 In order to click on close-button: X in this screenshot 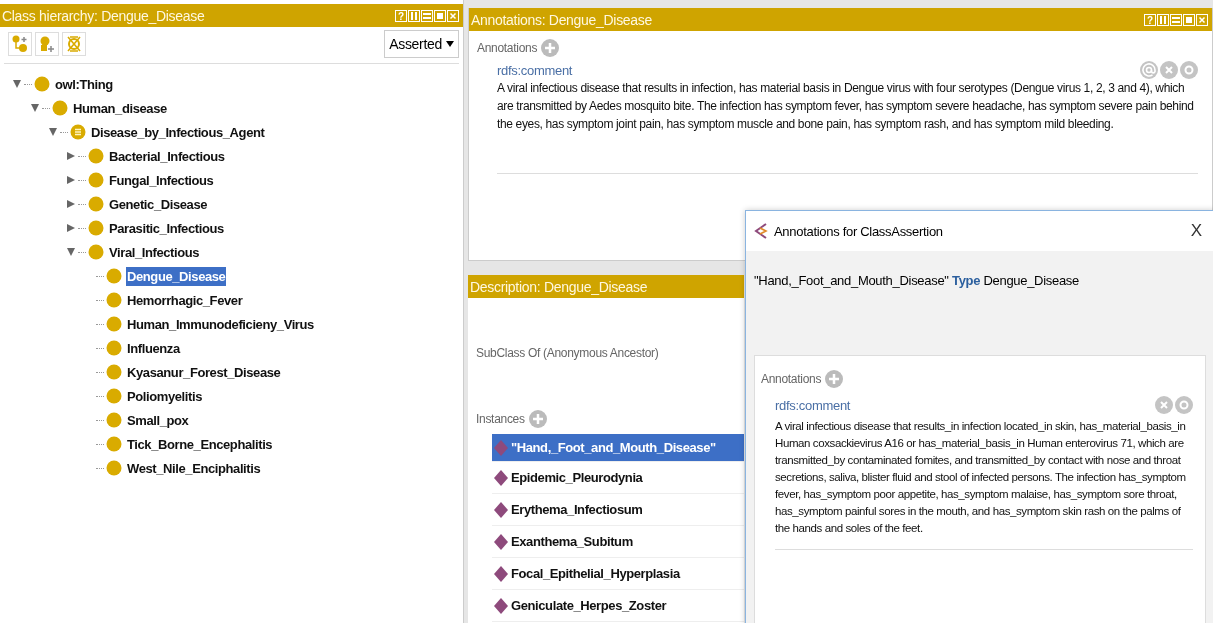, I will do `click(1196, 231)`.